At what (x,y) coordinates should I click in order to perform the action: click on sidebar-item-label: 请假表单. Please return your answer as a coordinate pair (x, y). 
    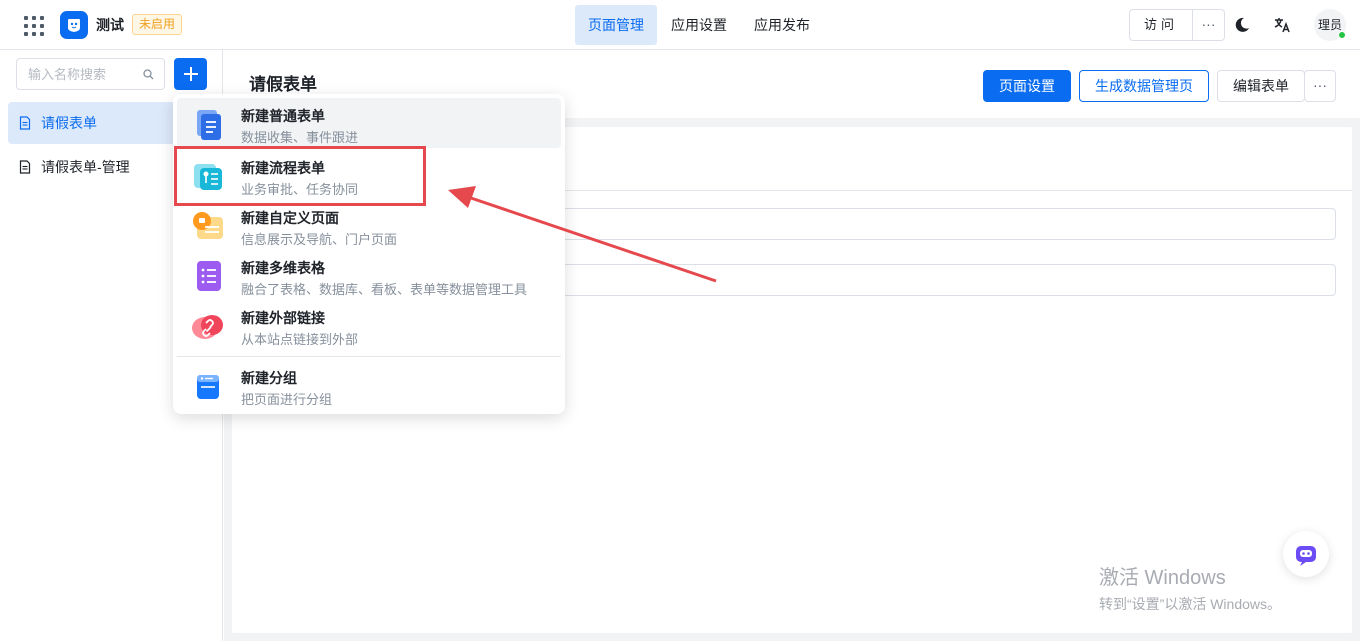
    Looking at the image, I should click on (69, 123).